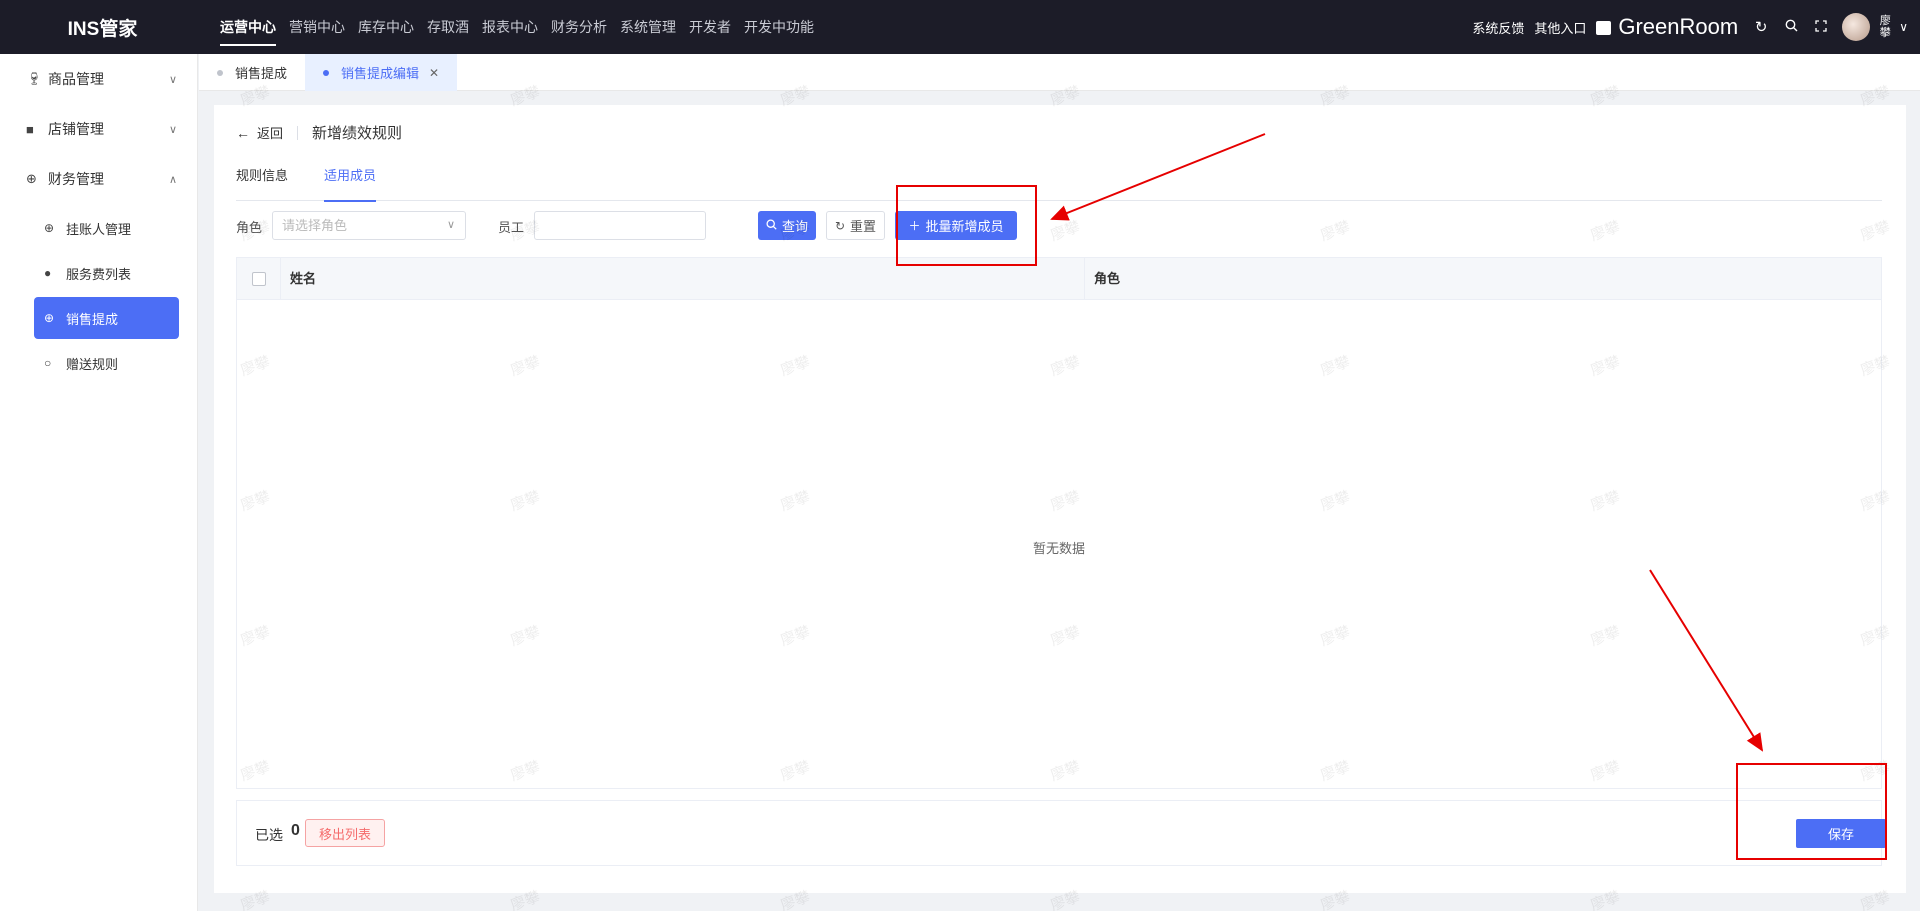 Image resolution: width=1920 pixels, height=911 pixels. I want to click on apple-icon: ○, so click(48, 363).